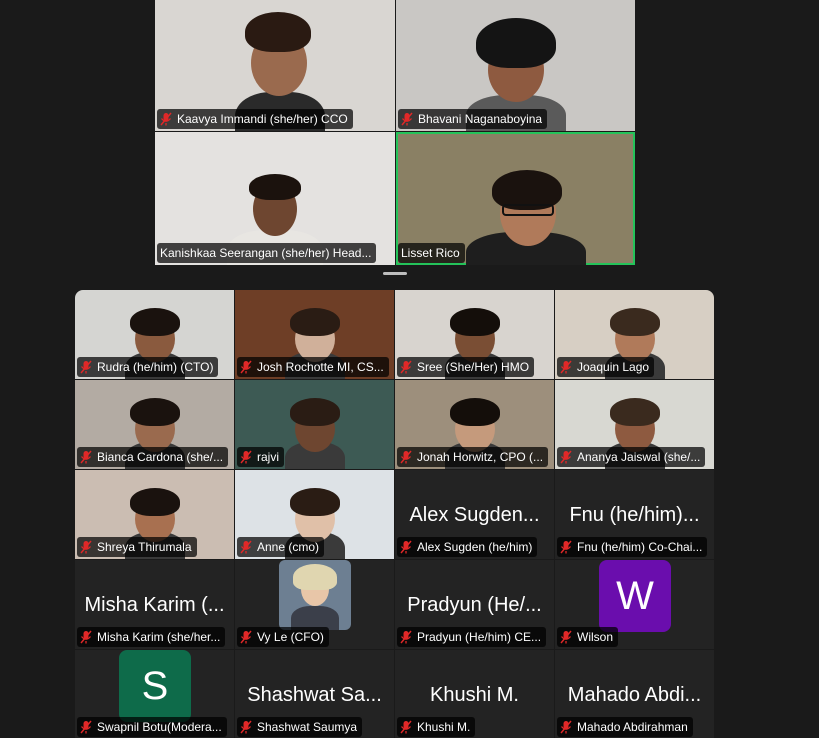 This screenshot has width=819, height=738. What do you see at coordinates (314, 424) in the screenshot?
I see `participant-tile: rajvi` at bounding box center [314, 424].